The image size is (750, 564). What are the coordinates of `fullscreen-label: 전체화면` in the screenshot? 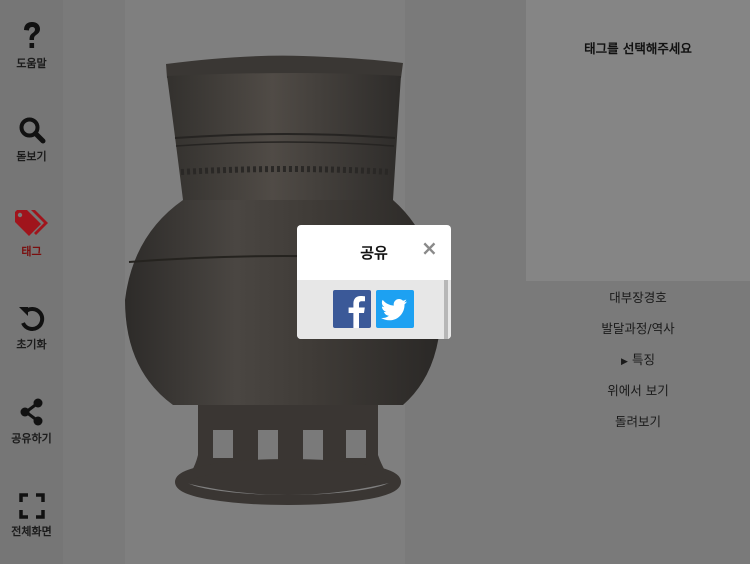 It's located at (31, 531).